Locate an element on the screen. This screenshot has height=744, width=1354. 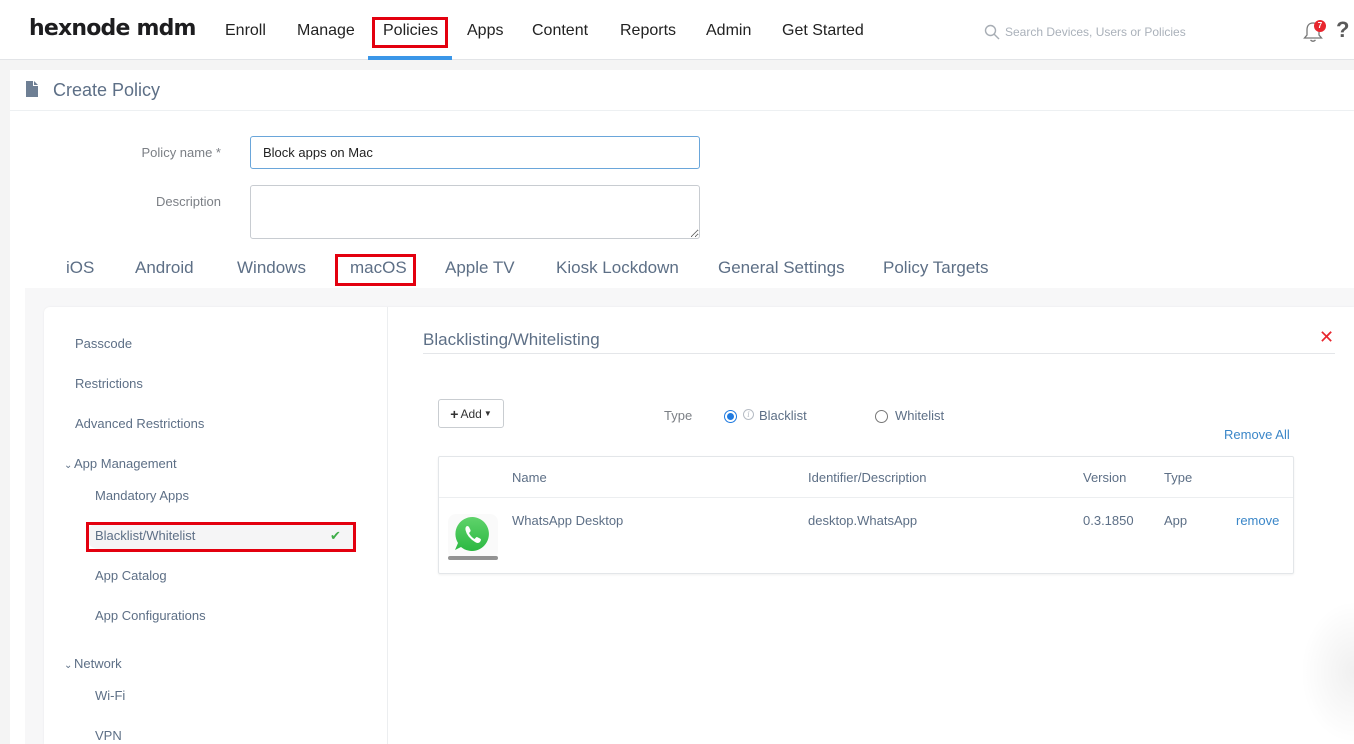
nav-apps: Apps is located at coordinates (485, 31).